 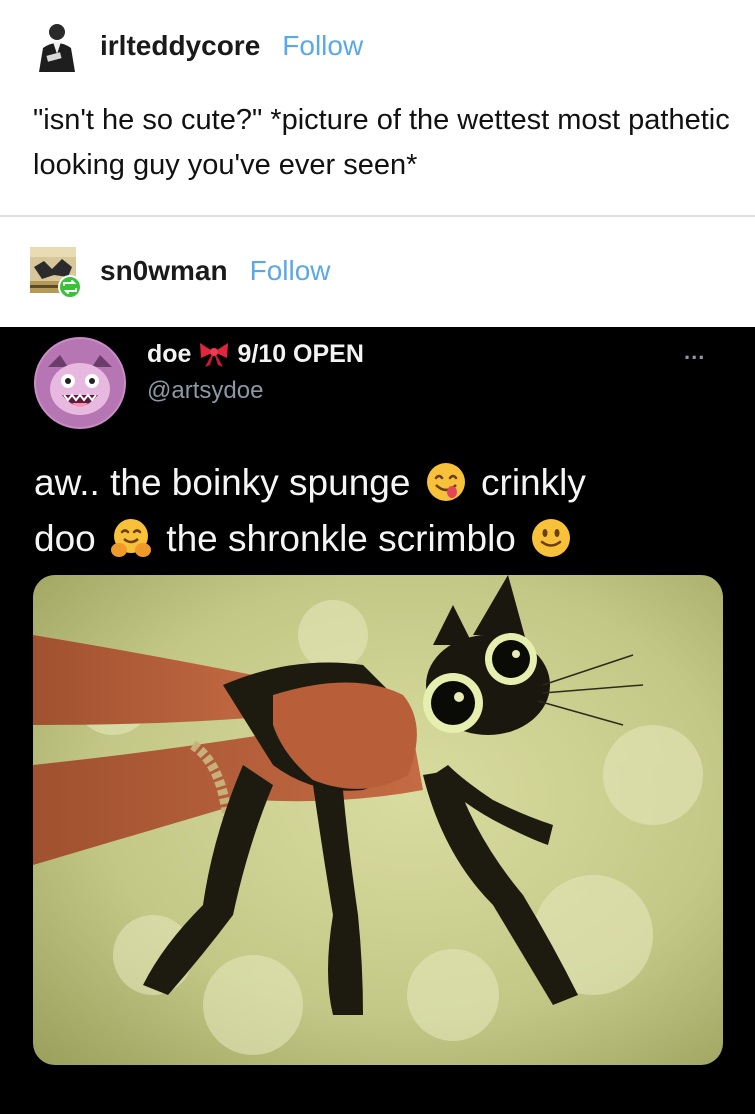 What do you see at coordinates (300, 353) in the screenshot?
I see `tweet-name-suffix: 9/10 OPEN` at bounding box center [300, 353].